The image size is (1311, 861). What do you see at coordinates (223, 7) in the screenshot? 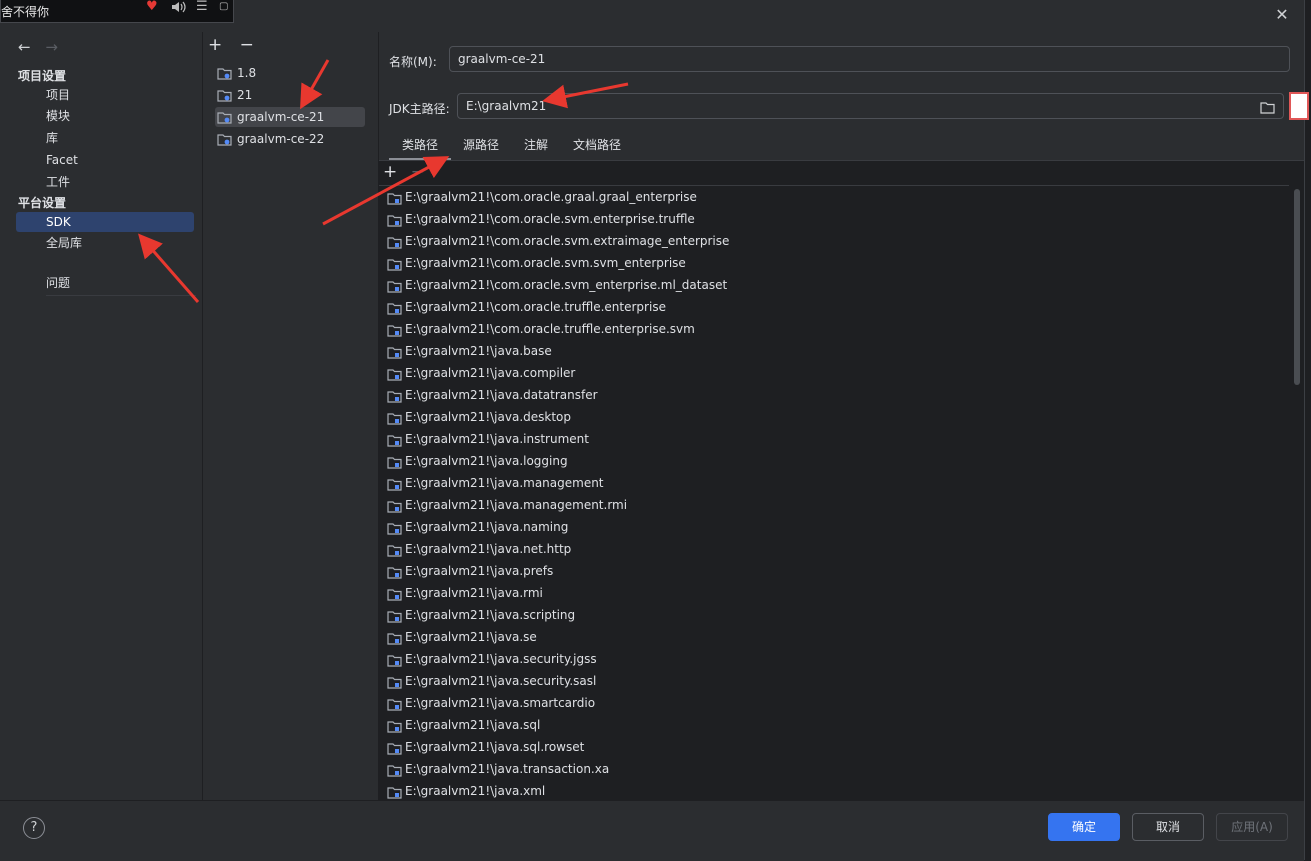
I see `restore-icon: ▢` at bounding box center [223, 7].